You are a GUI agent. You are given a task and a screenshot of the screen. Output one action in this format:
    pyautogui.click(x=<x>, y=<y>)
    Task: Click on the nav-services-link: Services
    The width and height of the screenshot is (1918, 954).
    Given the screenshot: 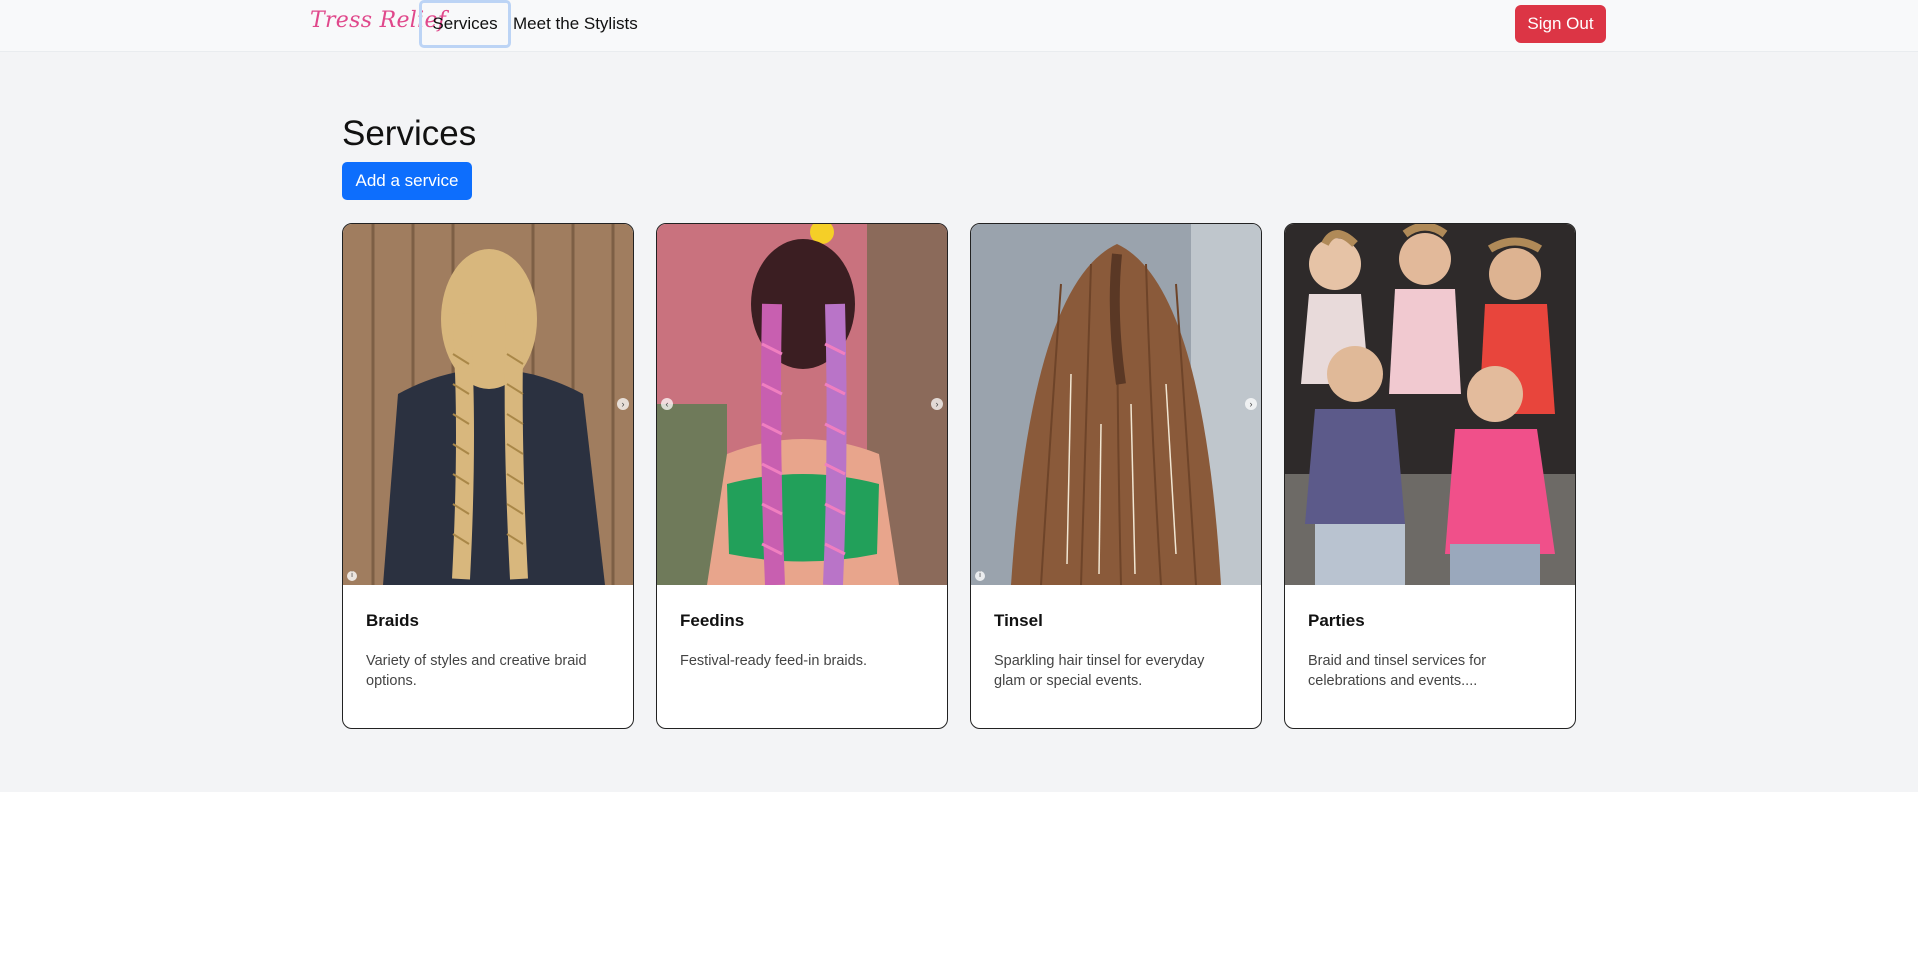 What is the action you would take?
    pyautogui.click(x=465, y=24)
    